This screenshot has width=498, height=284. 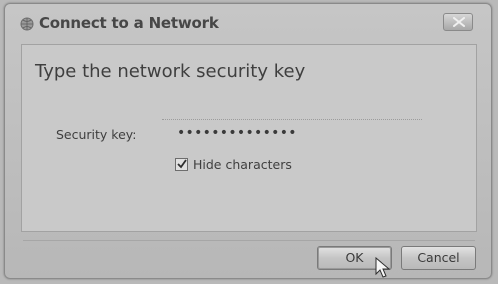 What do you see at coordinates (129, 23) in the screenshot?
I see `window-title: Connect to a Network` at bounding box center [129, 23].